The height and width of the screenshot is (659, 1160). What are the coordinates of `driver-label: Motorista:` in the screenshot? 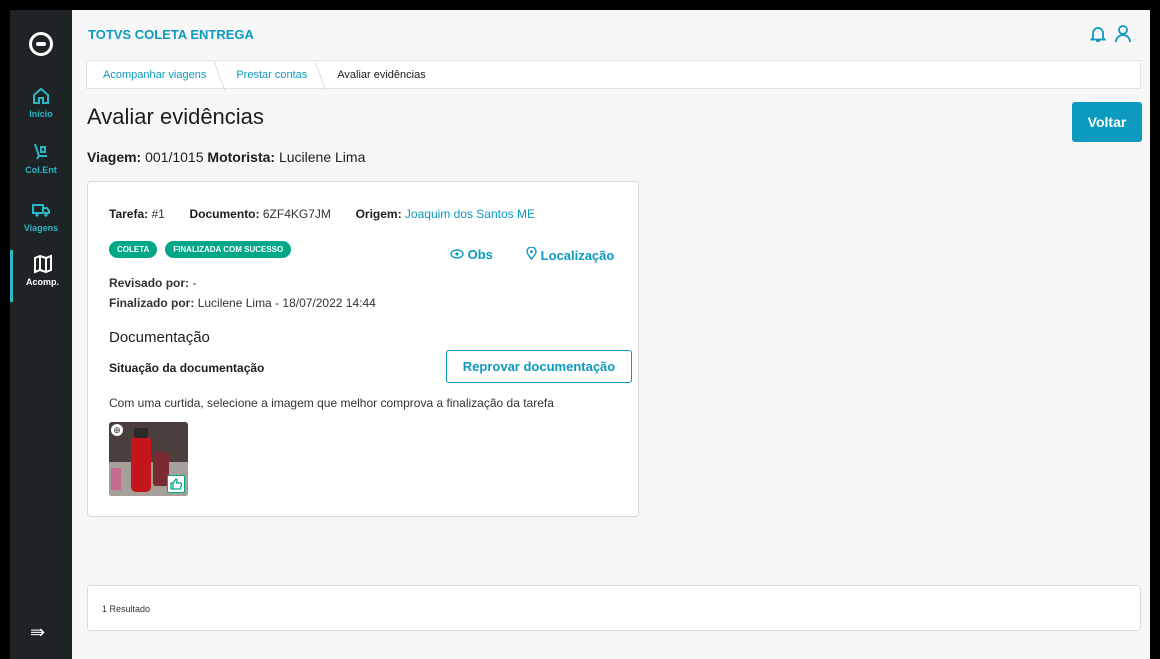 It's located at (241, 157).